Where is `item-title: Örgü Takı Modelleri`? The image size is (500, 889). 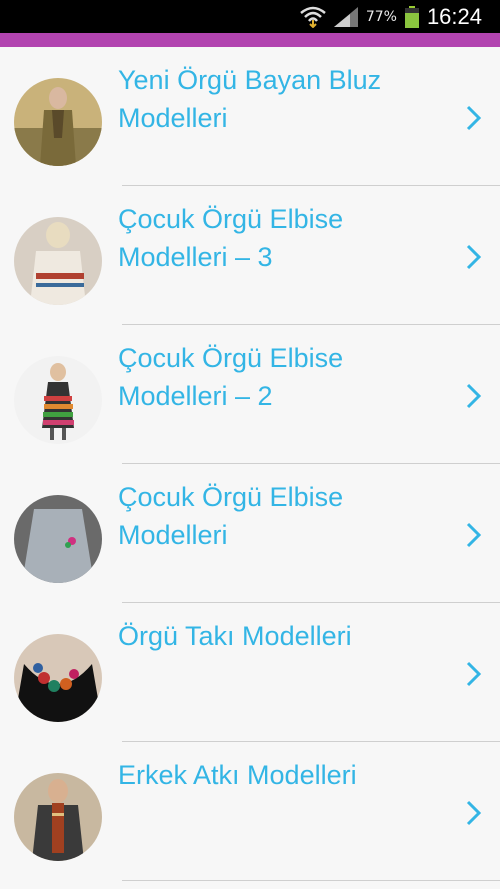
item-title: Örgü Takı Modelleri is located at coordinates (235, 636).